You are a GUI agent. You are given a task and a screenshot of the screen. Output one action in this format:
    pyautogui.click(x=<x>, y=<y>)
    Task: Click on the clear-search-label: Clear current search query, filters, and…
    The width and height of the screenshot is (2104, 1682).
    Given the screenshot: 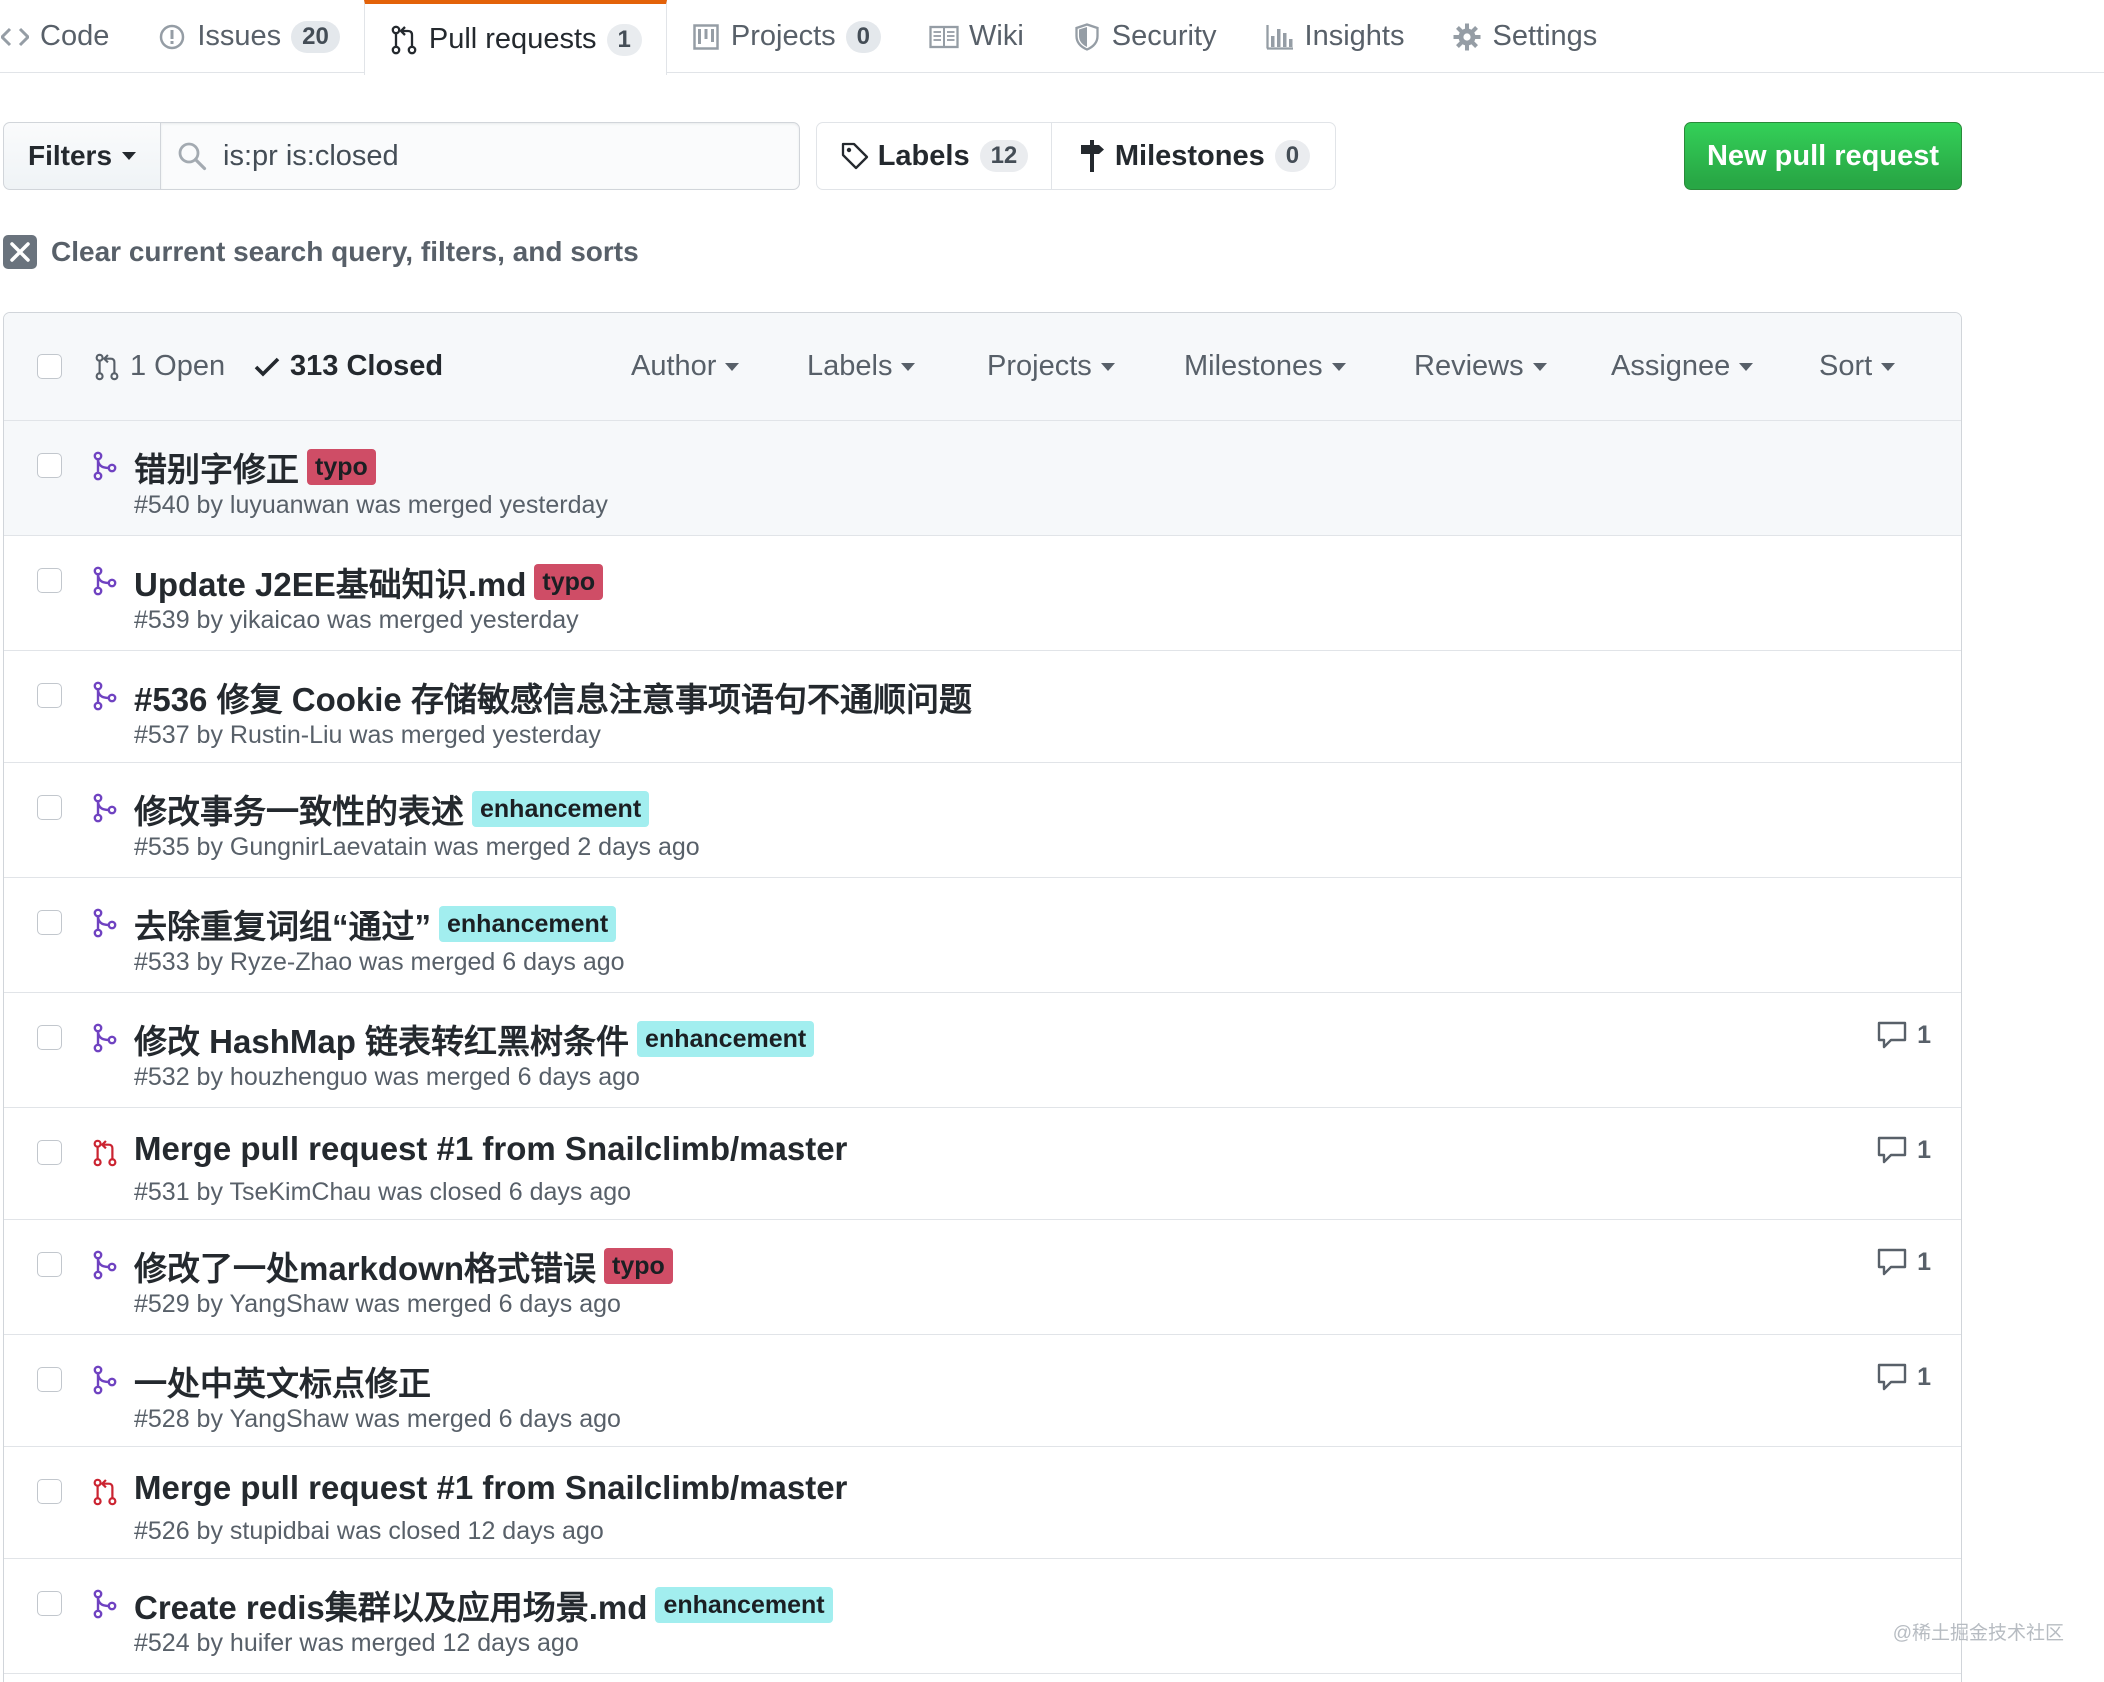 What is the action you would take?
    pyautogui.click(x=345, y=251)
    